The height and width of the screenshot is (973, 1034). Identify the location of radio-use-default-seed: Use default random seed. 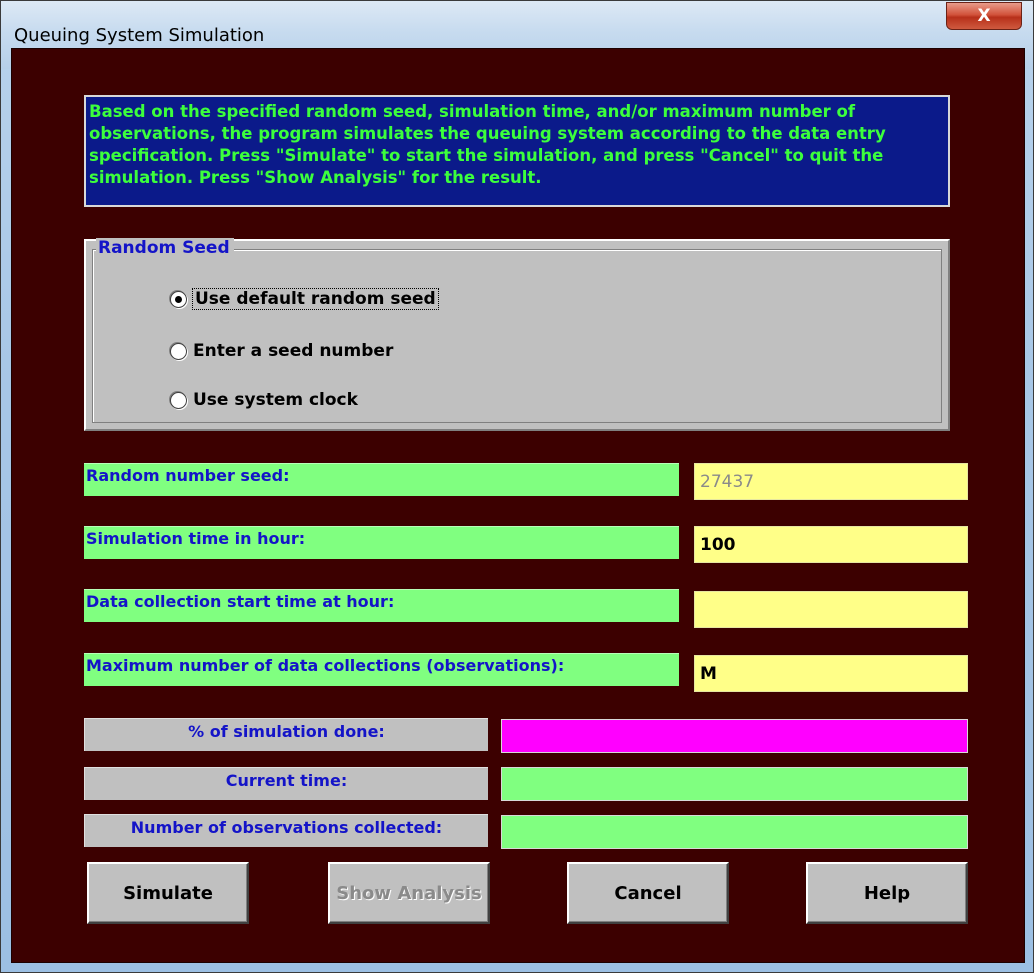
(304, 299).